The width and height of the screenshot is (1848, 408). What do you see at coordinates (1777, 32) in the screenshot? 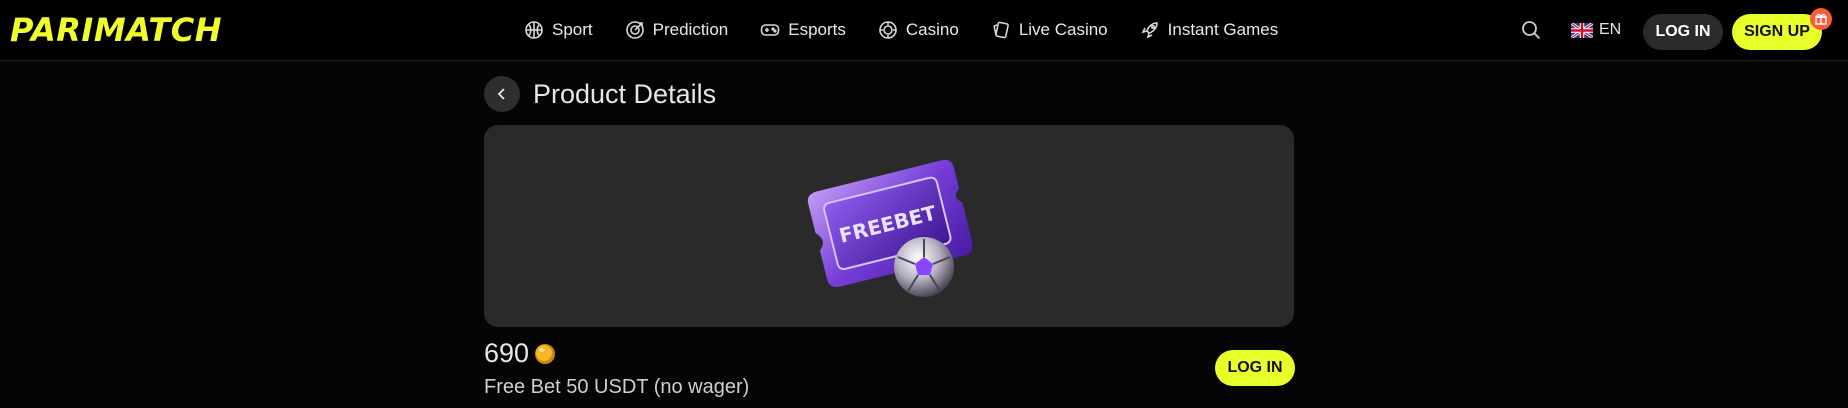
I see `signup-button: SIGN UP` at bounding box center [1777, 32].